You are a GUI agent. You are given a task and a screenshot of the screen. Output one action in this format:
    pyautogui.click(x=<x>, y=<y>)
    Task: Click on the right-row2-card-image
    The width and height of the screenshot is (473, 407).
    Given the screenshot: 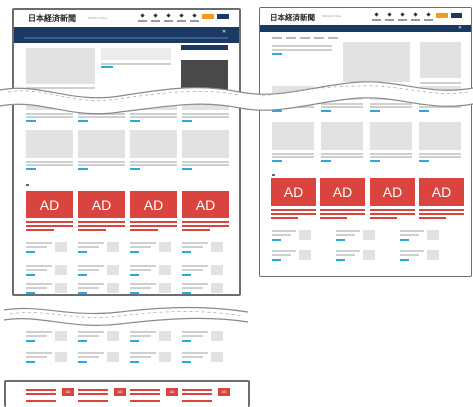 What is the action you would take?
    pyautogui.click(x=293, y=93)
    